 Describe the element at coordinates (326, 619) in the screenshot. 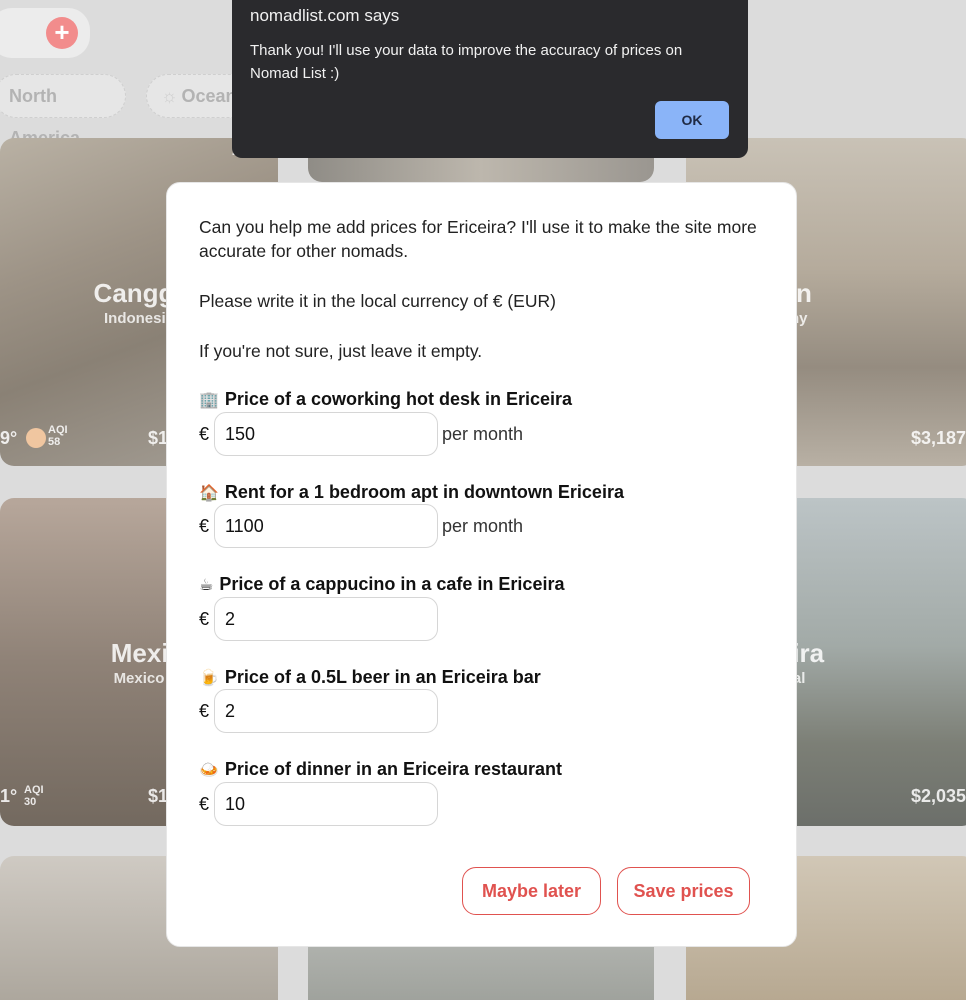

I see `cappucino-price-input` at that location.